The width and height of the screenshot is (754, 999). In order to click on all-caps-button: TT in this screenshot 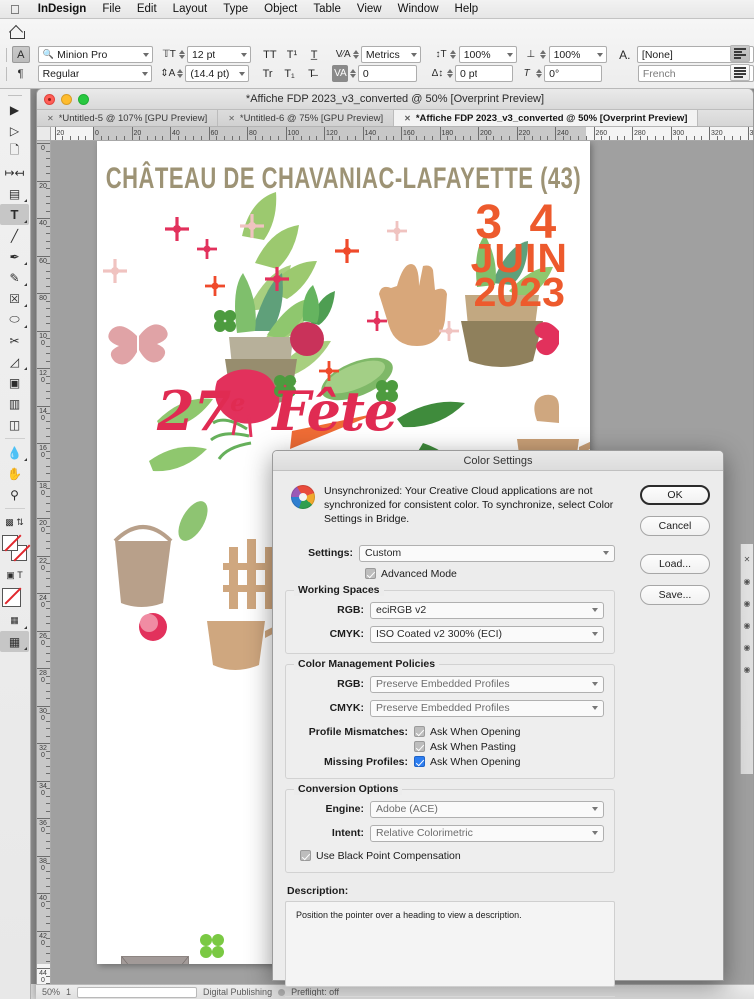, I will do `click(270, 54)`.